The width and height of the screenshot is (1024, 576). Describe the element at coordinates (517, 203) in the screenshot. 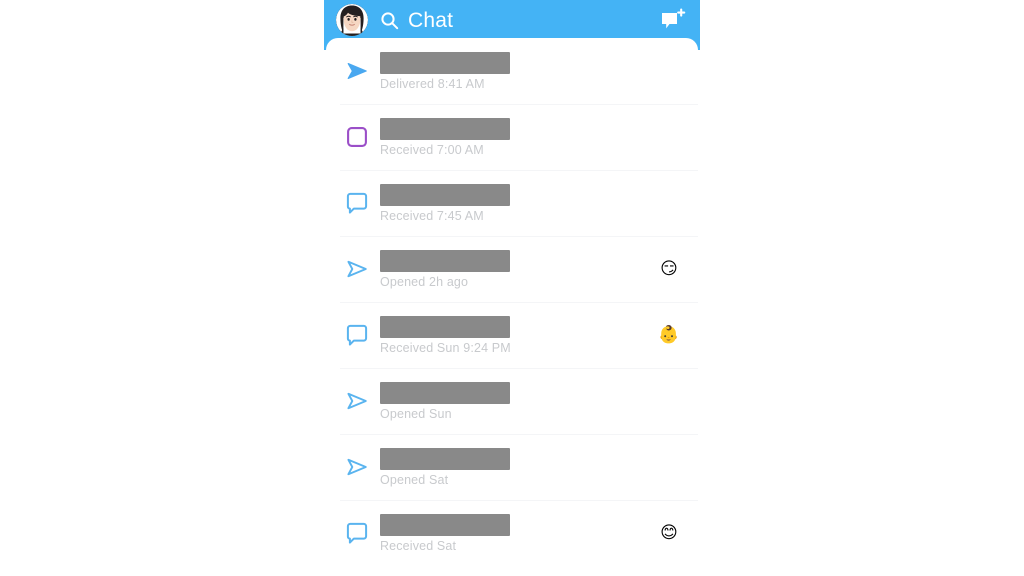

I see `chat-row-body: Received 7:45 AM` at that location.